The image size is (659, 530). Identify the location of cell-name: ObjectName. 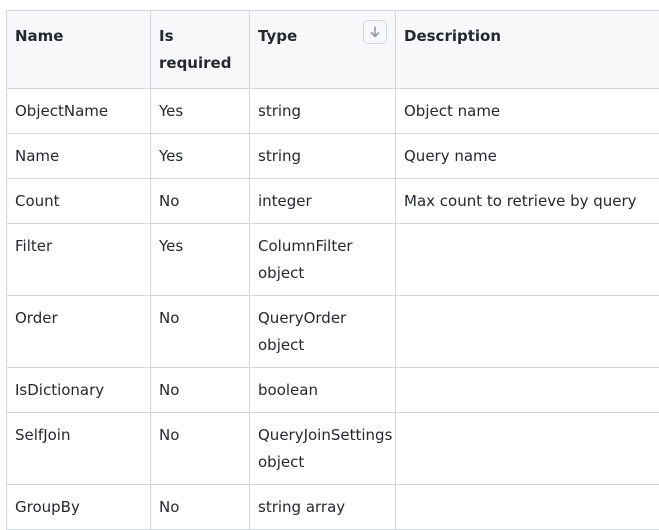
(79, 111).